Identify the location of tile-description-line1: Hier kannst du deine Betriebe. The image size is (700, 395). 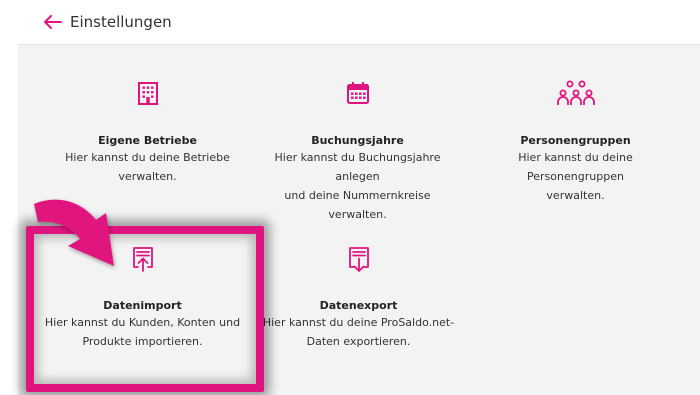
(147, 157).